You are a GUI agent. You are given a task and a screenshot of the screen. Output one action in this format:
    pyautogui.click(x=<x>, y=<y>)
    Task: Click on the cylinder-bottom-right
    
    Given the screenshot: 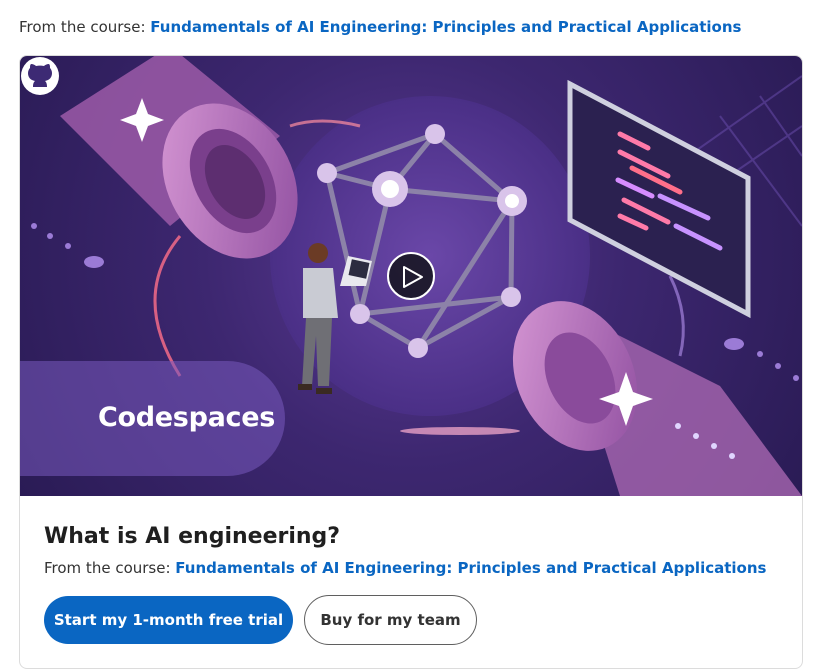 What is the action you would take?
    pyautogui.click(x=657, y=398)
    